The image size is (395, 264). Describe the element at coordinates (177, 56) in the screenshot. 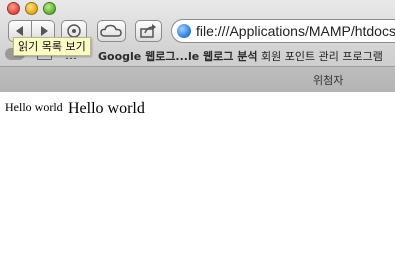

I see `bookmark-item: Google 웹로그...le 웹로그 분석` at that location.